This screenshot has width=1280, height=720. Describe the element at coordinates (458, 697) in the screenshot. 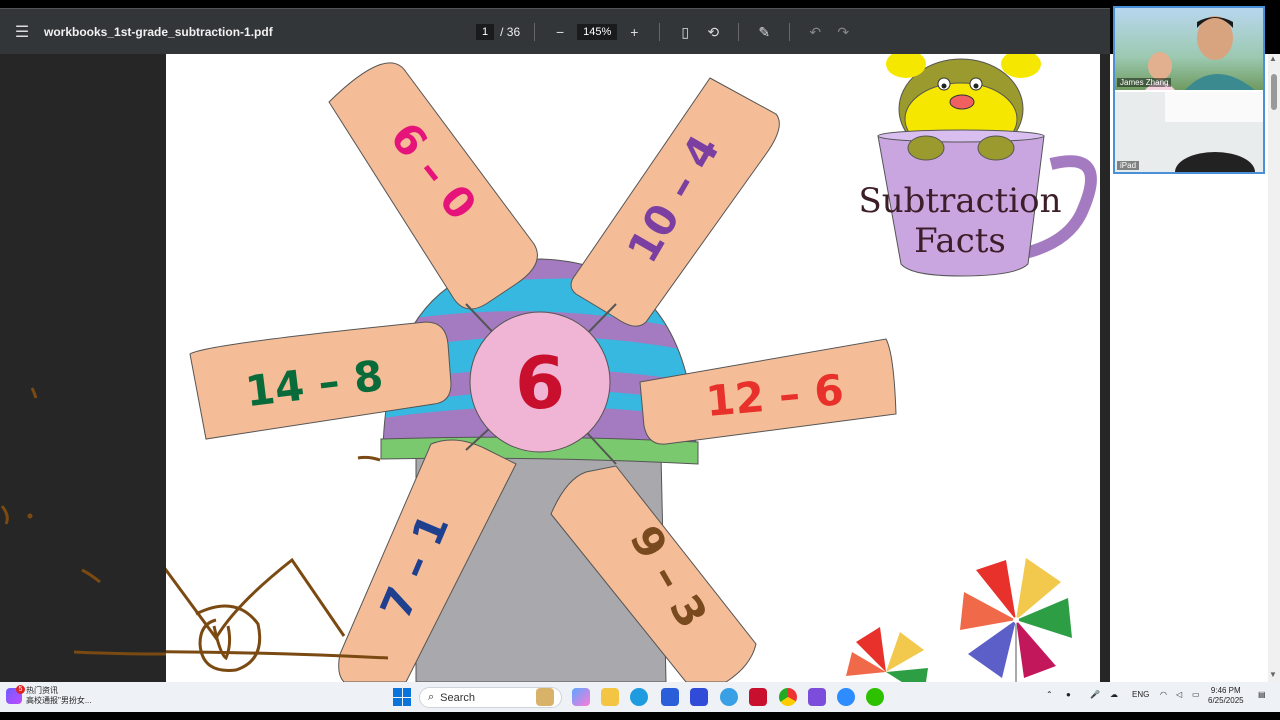

I see `search-placeholder: Search` at that location.